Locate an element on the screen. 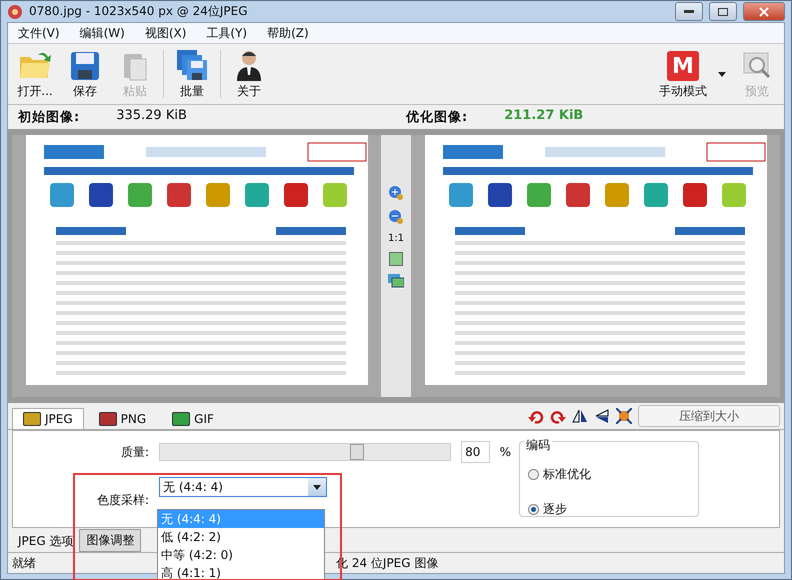  quality-input: 80 is located at coordinates (475, 452).